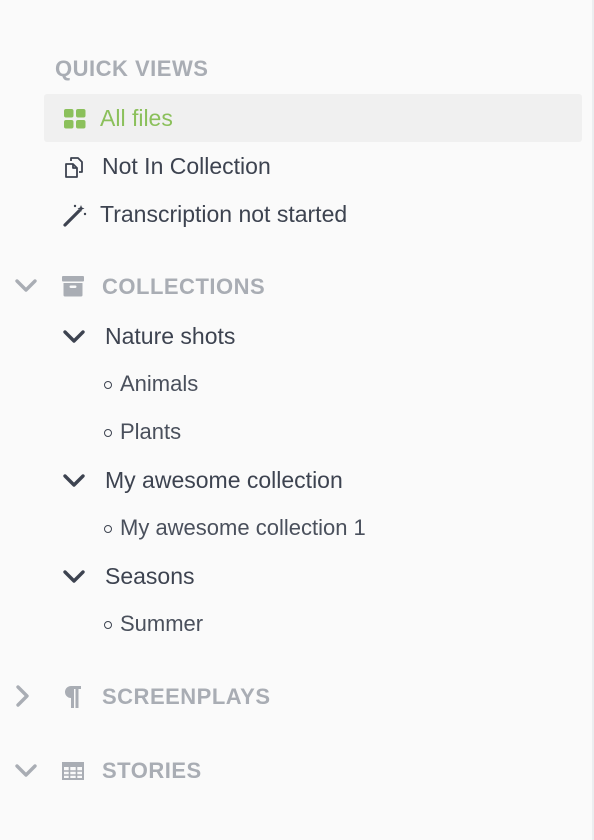 The image size is (594, 840). I want to click on collection-item-summer: Summer, so click(153, 624).